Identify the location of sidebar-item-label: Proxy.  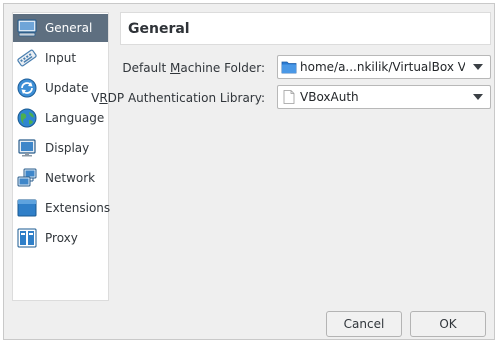
(61, 238).